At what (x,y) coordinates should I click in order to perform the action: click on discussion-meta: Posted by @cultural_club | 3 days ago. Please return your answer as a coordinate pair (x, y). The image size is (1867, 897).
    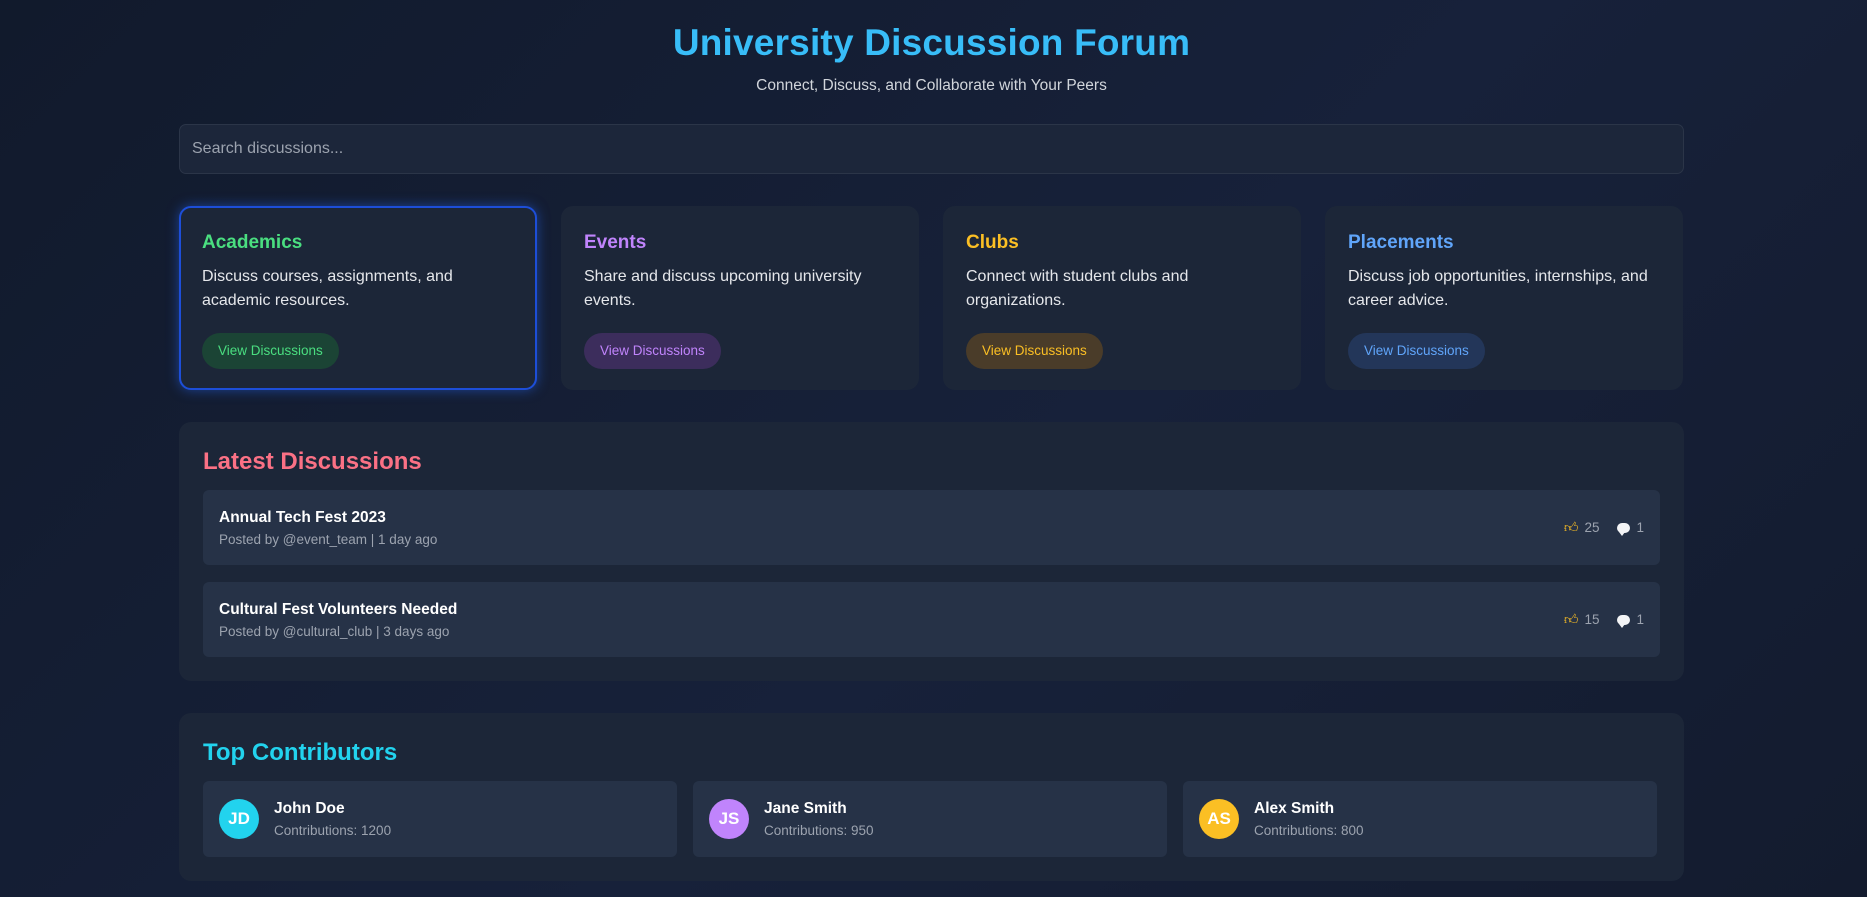
    Looking at the image, I should click on (334, 631).